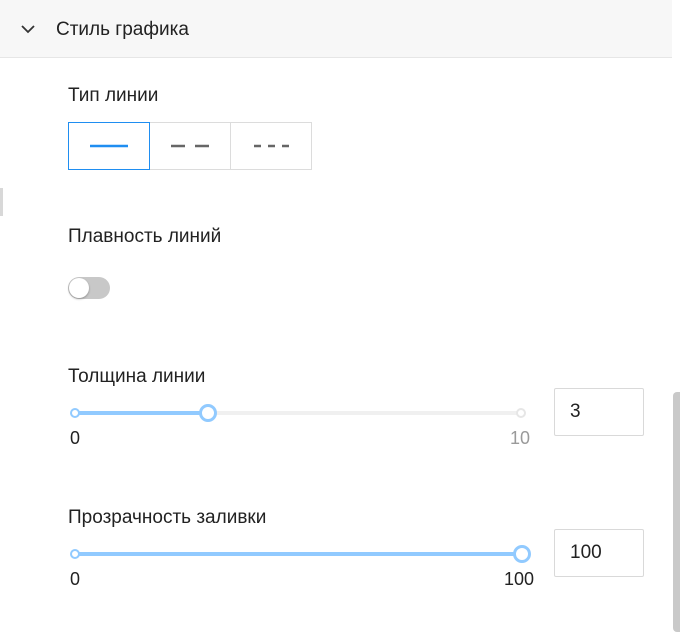 The height and width of the screenshot is (632, 680). What do you see at coordinates (145, 236) in the screenshot?
I see `smoothing-label: Плавность линий` at bounding box center [145, 236].